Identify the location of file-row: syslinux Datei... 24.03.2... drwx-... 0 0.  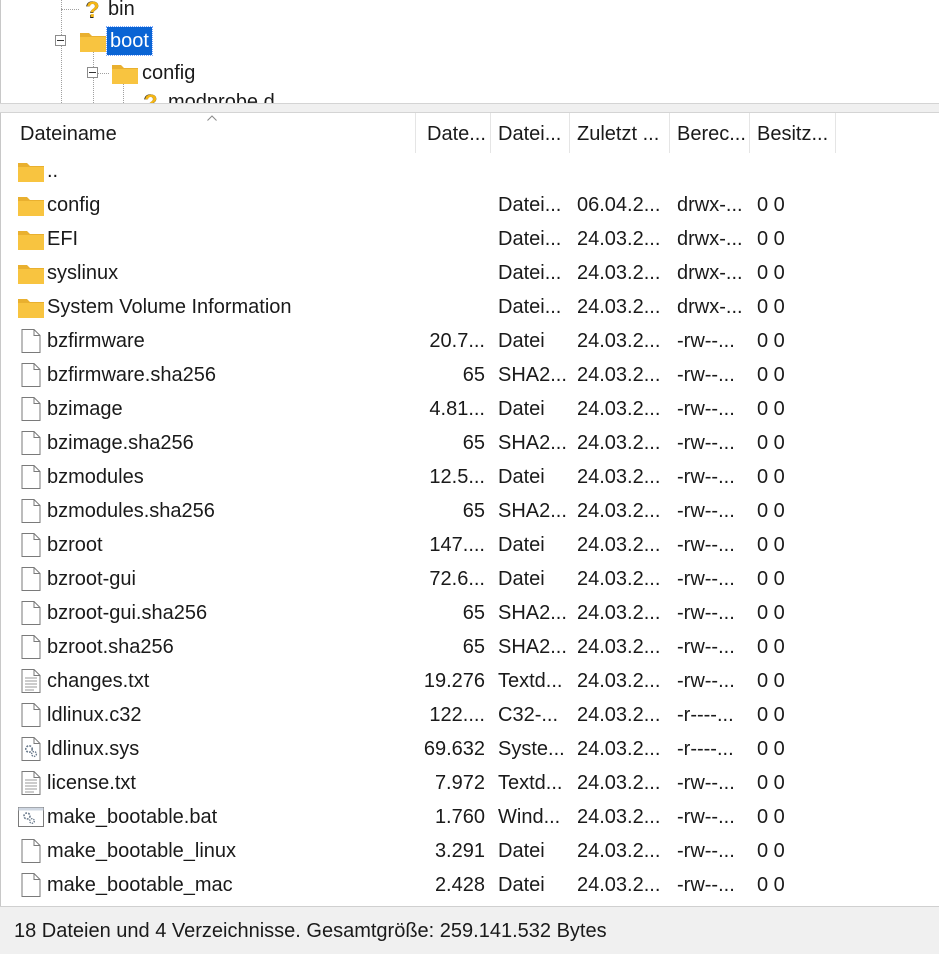
(470, 272).